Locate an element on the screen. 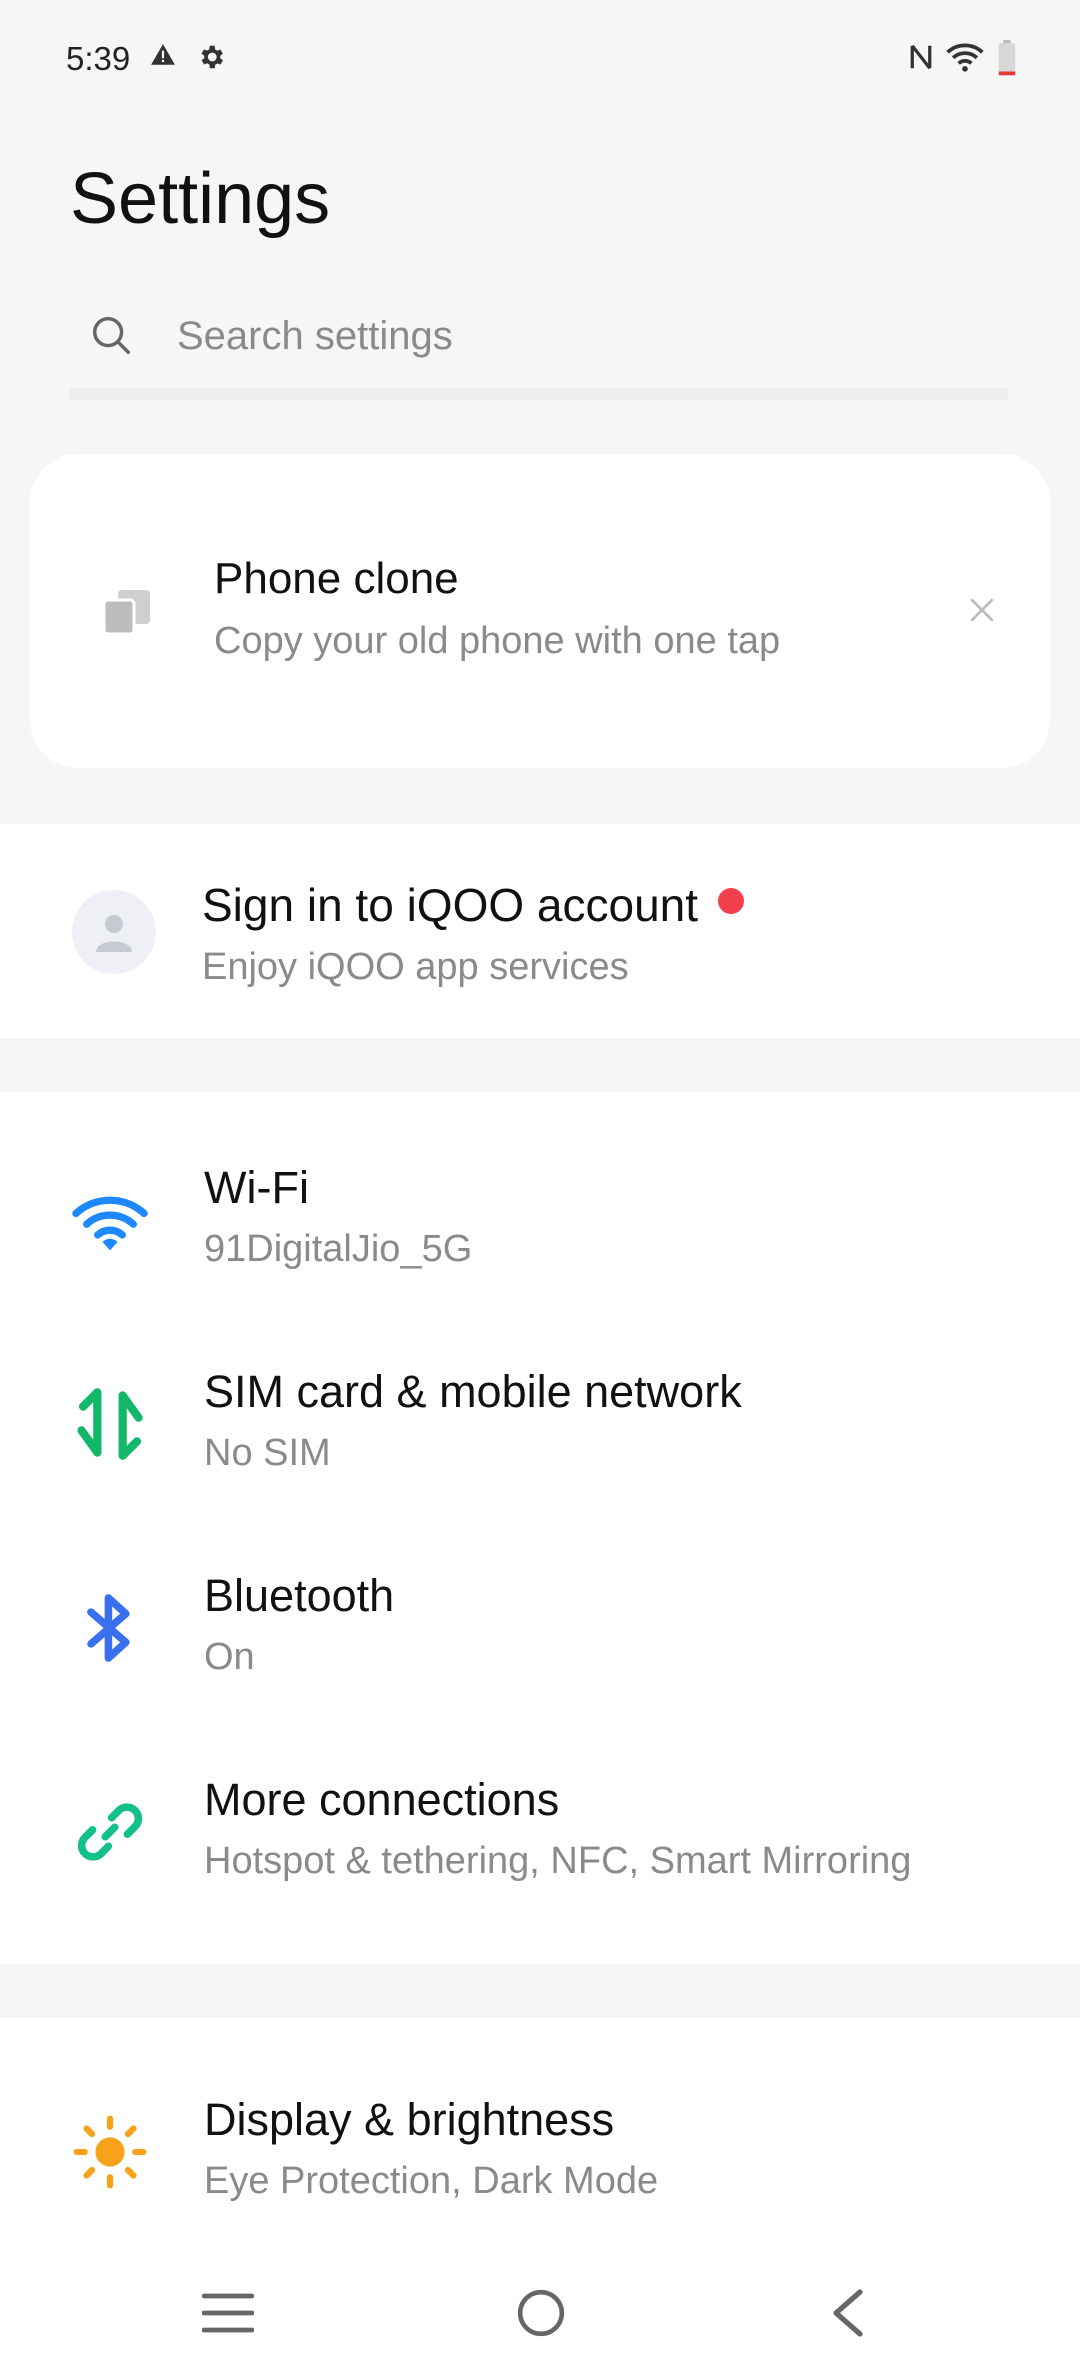 Image resolution: width=1080 pixels, height=2376 pixels. avatar is located at coordinates (114, 932).